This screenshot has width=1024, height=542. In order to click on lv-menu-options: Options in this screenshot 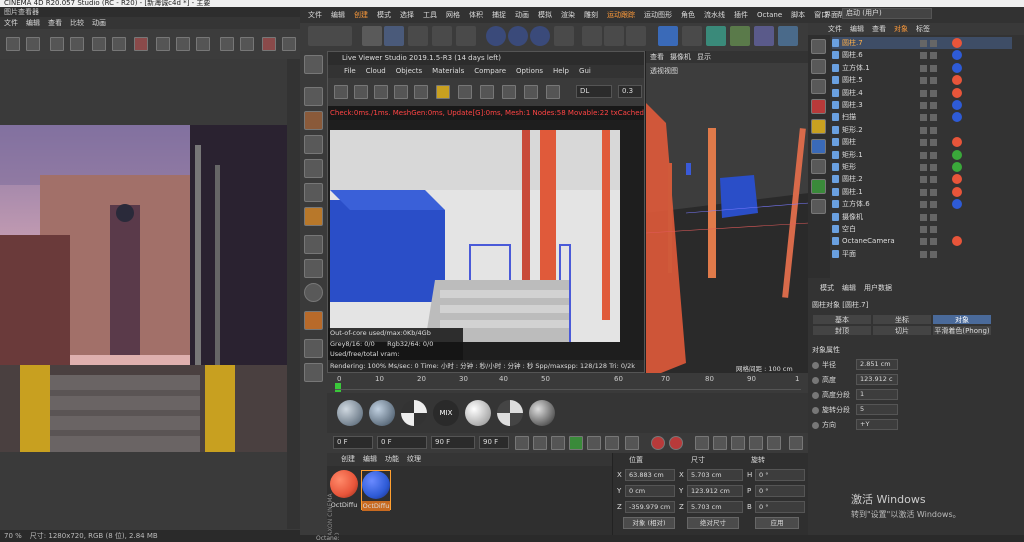, I will do `click(529, 71)`.